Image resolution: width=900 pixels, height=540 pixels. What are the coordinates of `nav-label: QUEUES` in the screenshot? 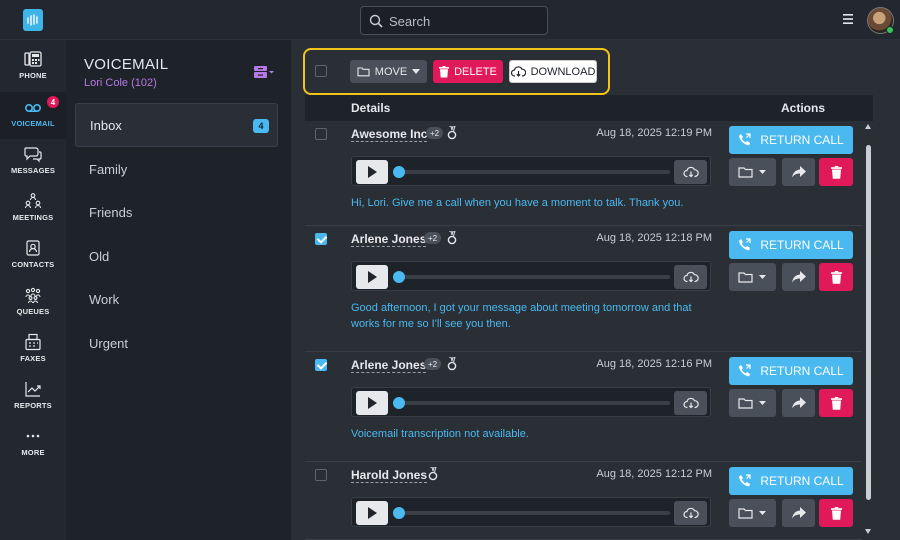 It's located at (33, 311).